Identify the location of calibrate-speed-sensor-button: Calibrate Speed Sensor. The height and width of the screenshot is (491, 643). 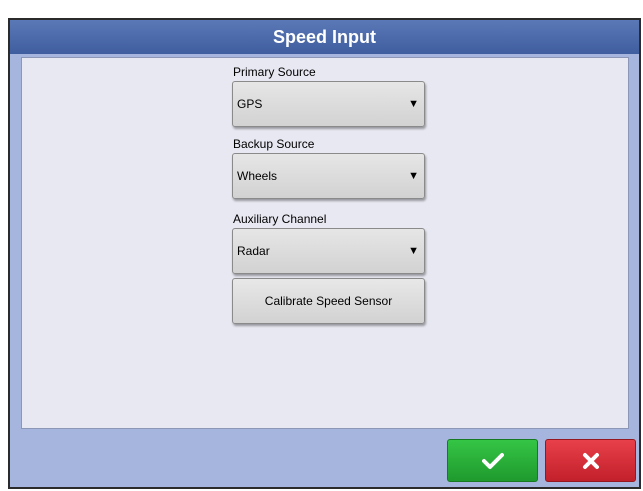
(328, 301).